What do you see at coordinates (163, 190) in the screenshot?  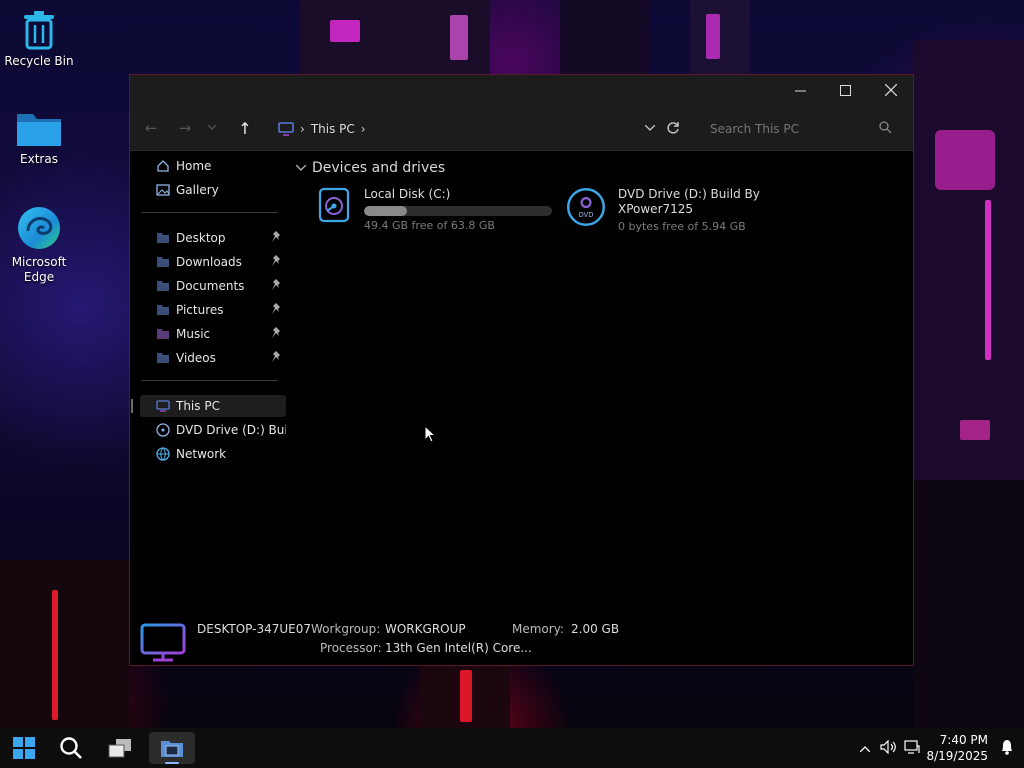 I see `gallery-icon` at bounding box center [163, 190].